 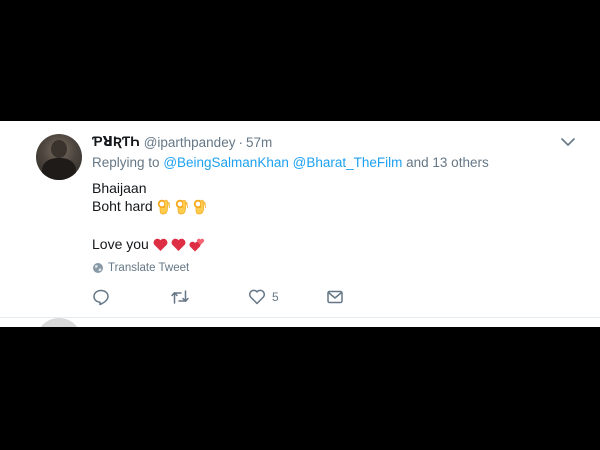 I want to click on mention-link-1: @BeingSalmanKhan, so click(x=226, y=162).